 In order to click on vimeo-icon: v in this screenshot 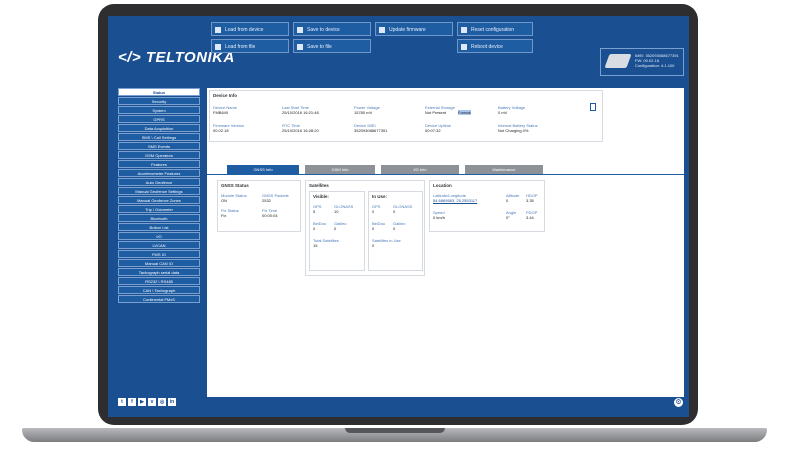, I will do `click(152, 402)`.